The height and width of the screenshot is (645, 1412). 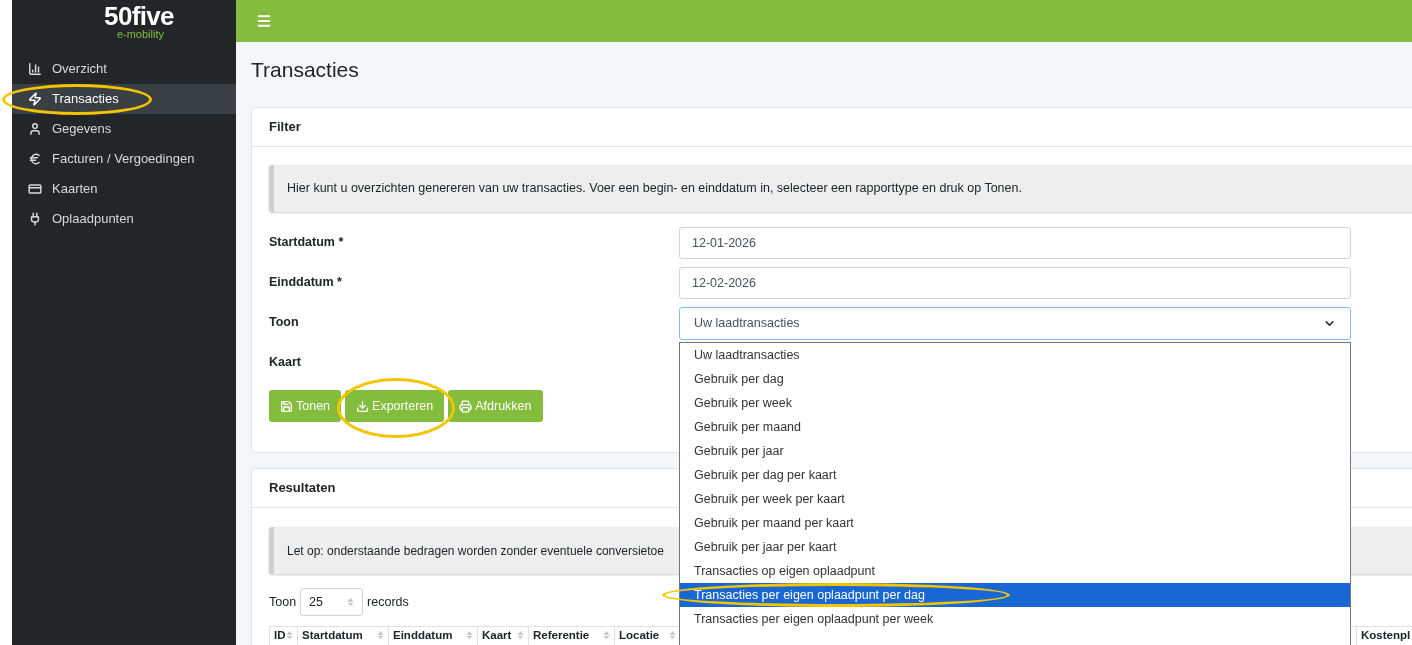 What do you see at coordinates (1015, 427) in the screenshot?
I see `dropdown-option: Gebruik per maand` at bounding box center [1015, 427].